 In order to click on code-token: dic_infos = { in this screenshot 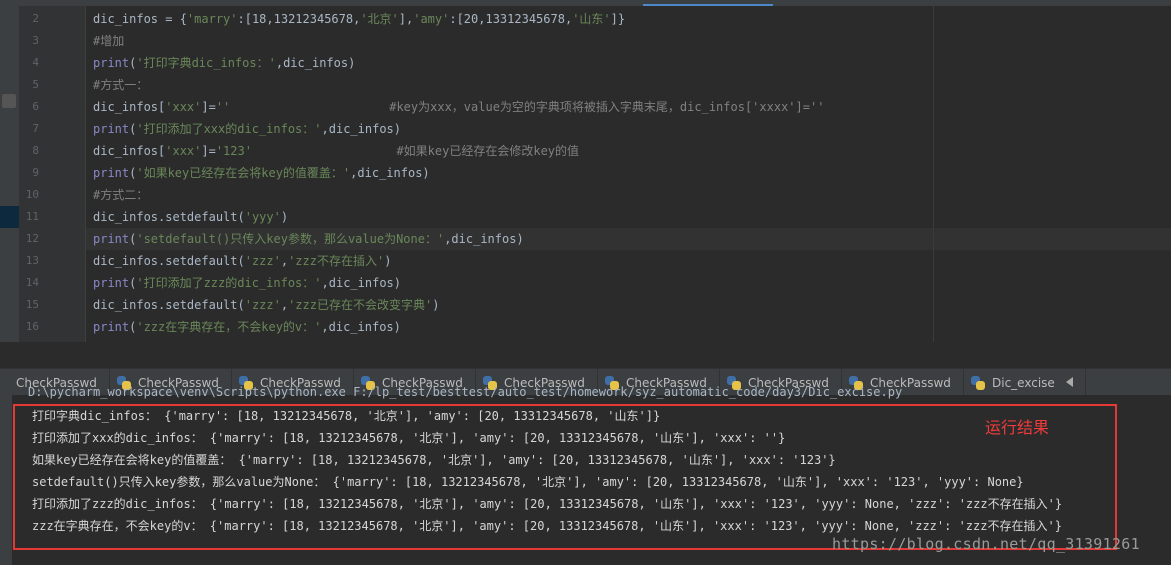, I will do `click(140, 19)`.